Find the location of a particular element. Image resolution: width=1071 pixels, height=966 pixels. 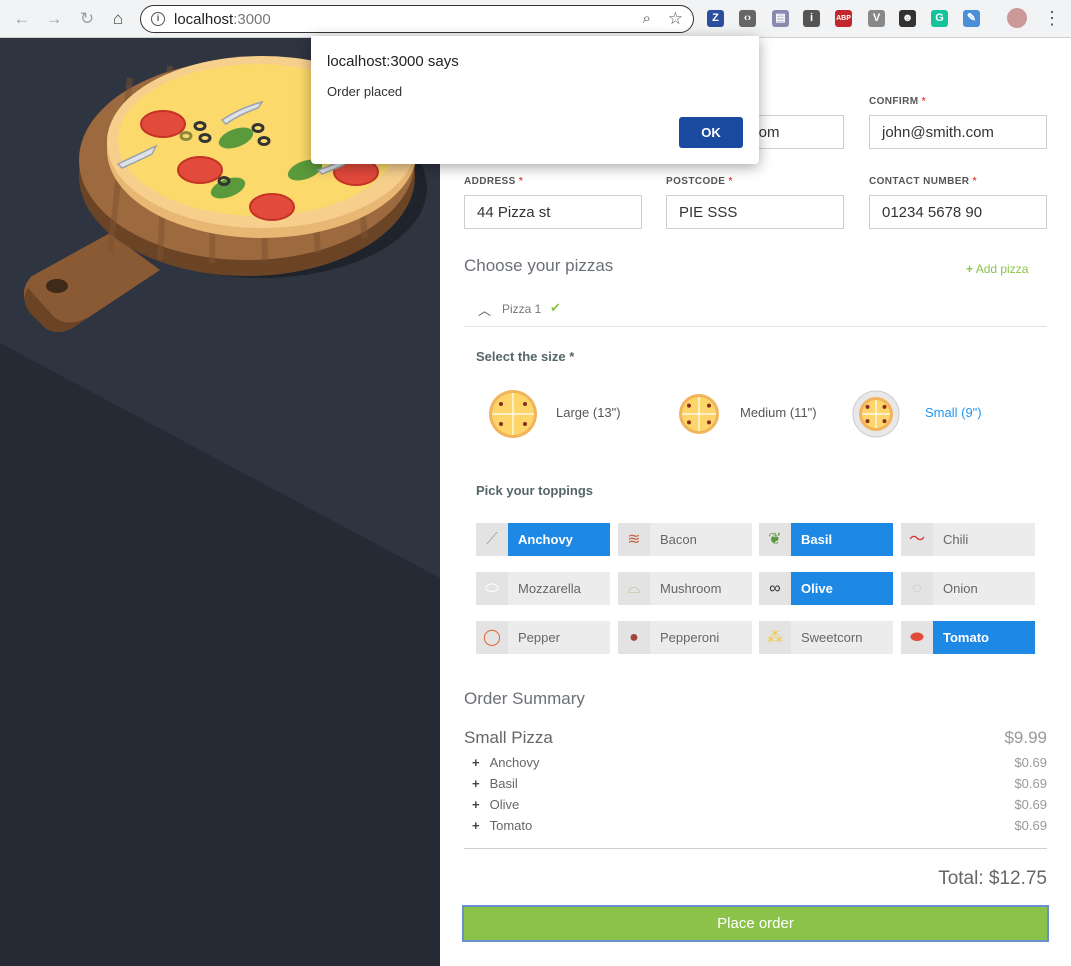

onion-icon: ◌ is located at coordinates (917, 588).